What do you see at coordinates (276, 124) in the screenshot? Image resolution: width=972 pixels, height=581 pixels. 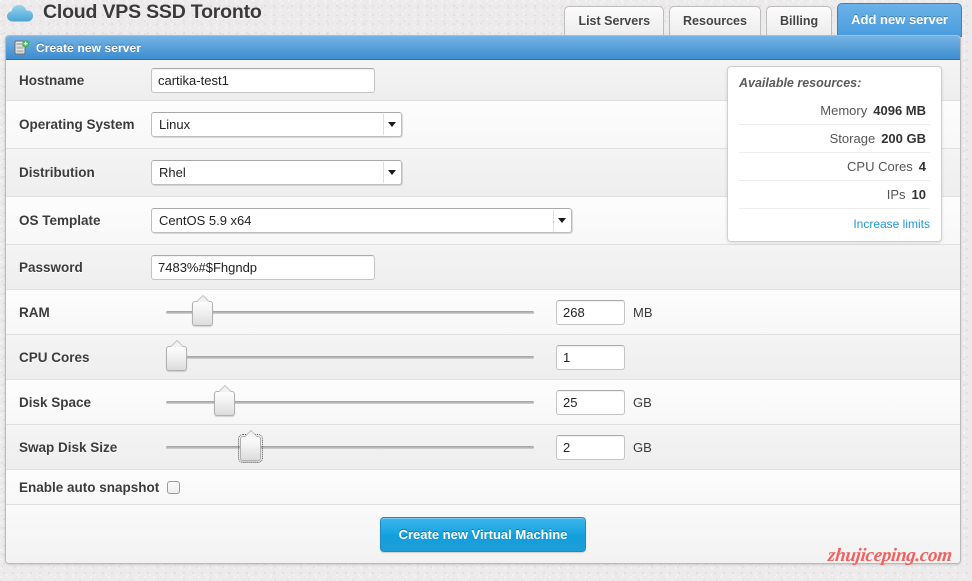 I see `operating-system-select: Linux` at bounding box center [276, 124].